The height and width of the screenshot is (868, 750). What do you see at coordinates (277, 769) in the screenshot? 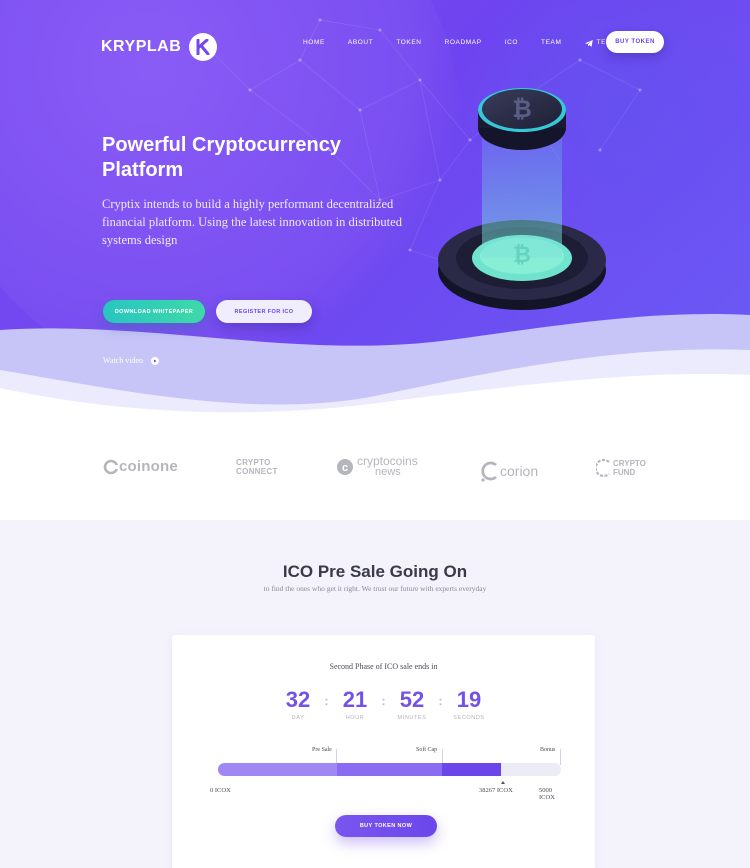
I see `progress-segment-pre-sale` at bounding box center [277, 769].